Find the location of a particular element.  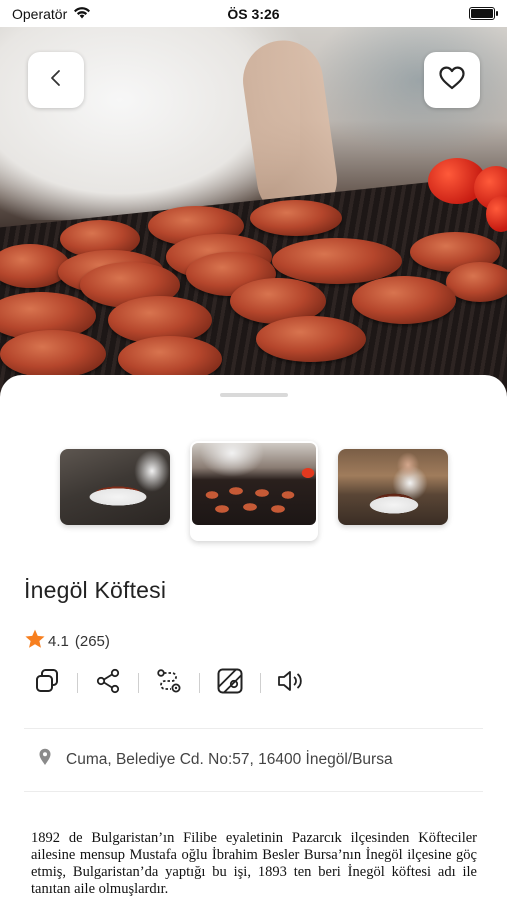

thumbnail-chef-plate-image is located at coordinates (393, 487).